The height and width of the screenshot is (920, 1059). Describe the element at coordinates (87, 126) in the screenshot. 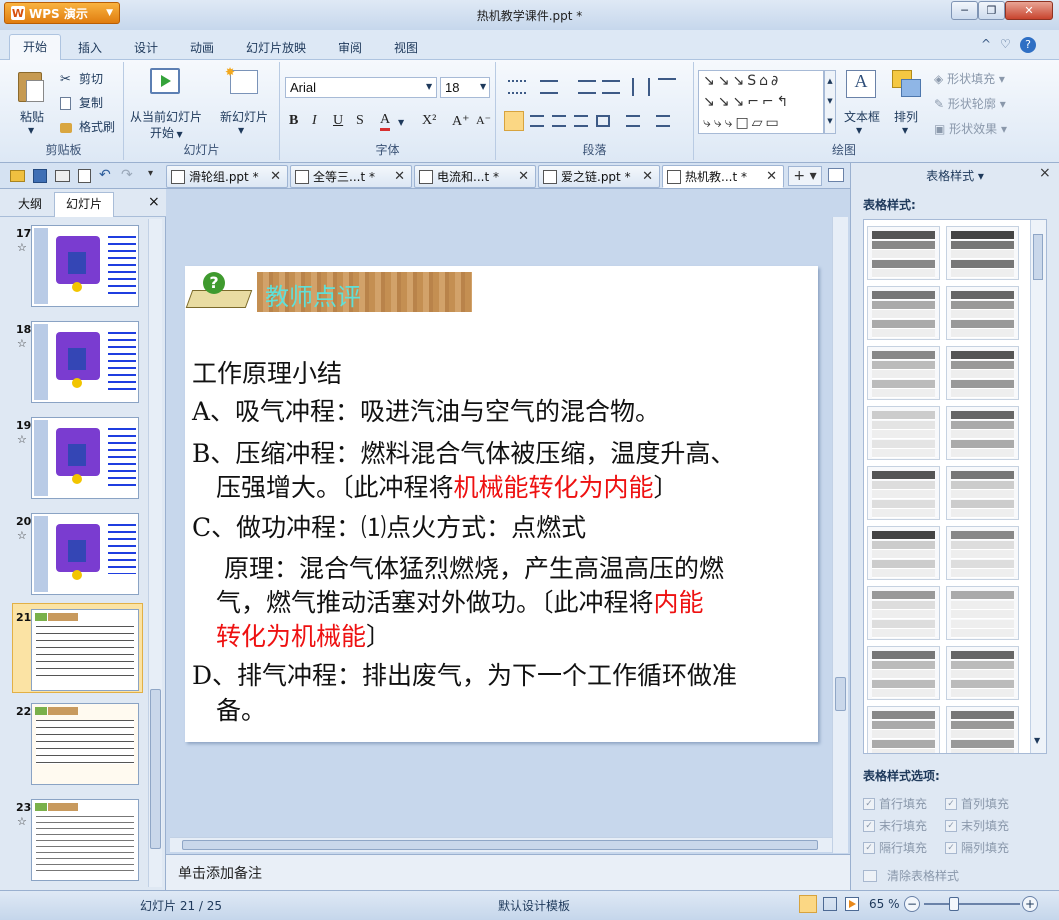

I see `format-painter-button: 格式刷` at that location.